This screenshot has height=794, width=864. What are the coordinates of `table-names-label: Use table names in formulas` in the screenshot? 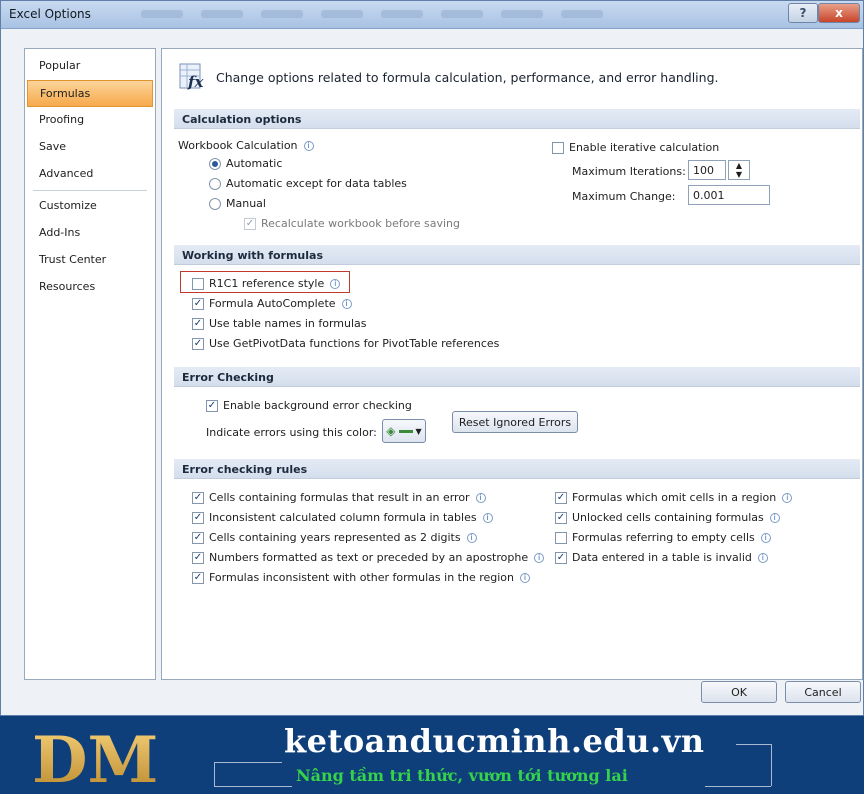 It's located at (288, 323).